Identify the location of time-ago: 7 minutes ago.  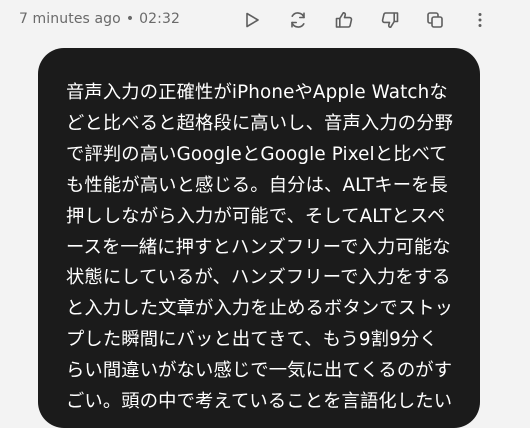
(70, 19).